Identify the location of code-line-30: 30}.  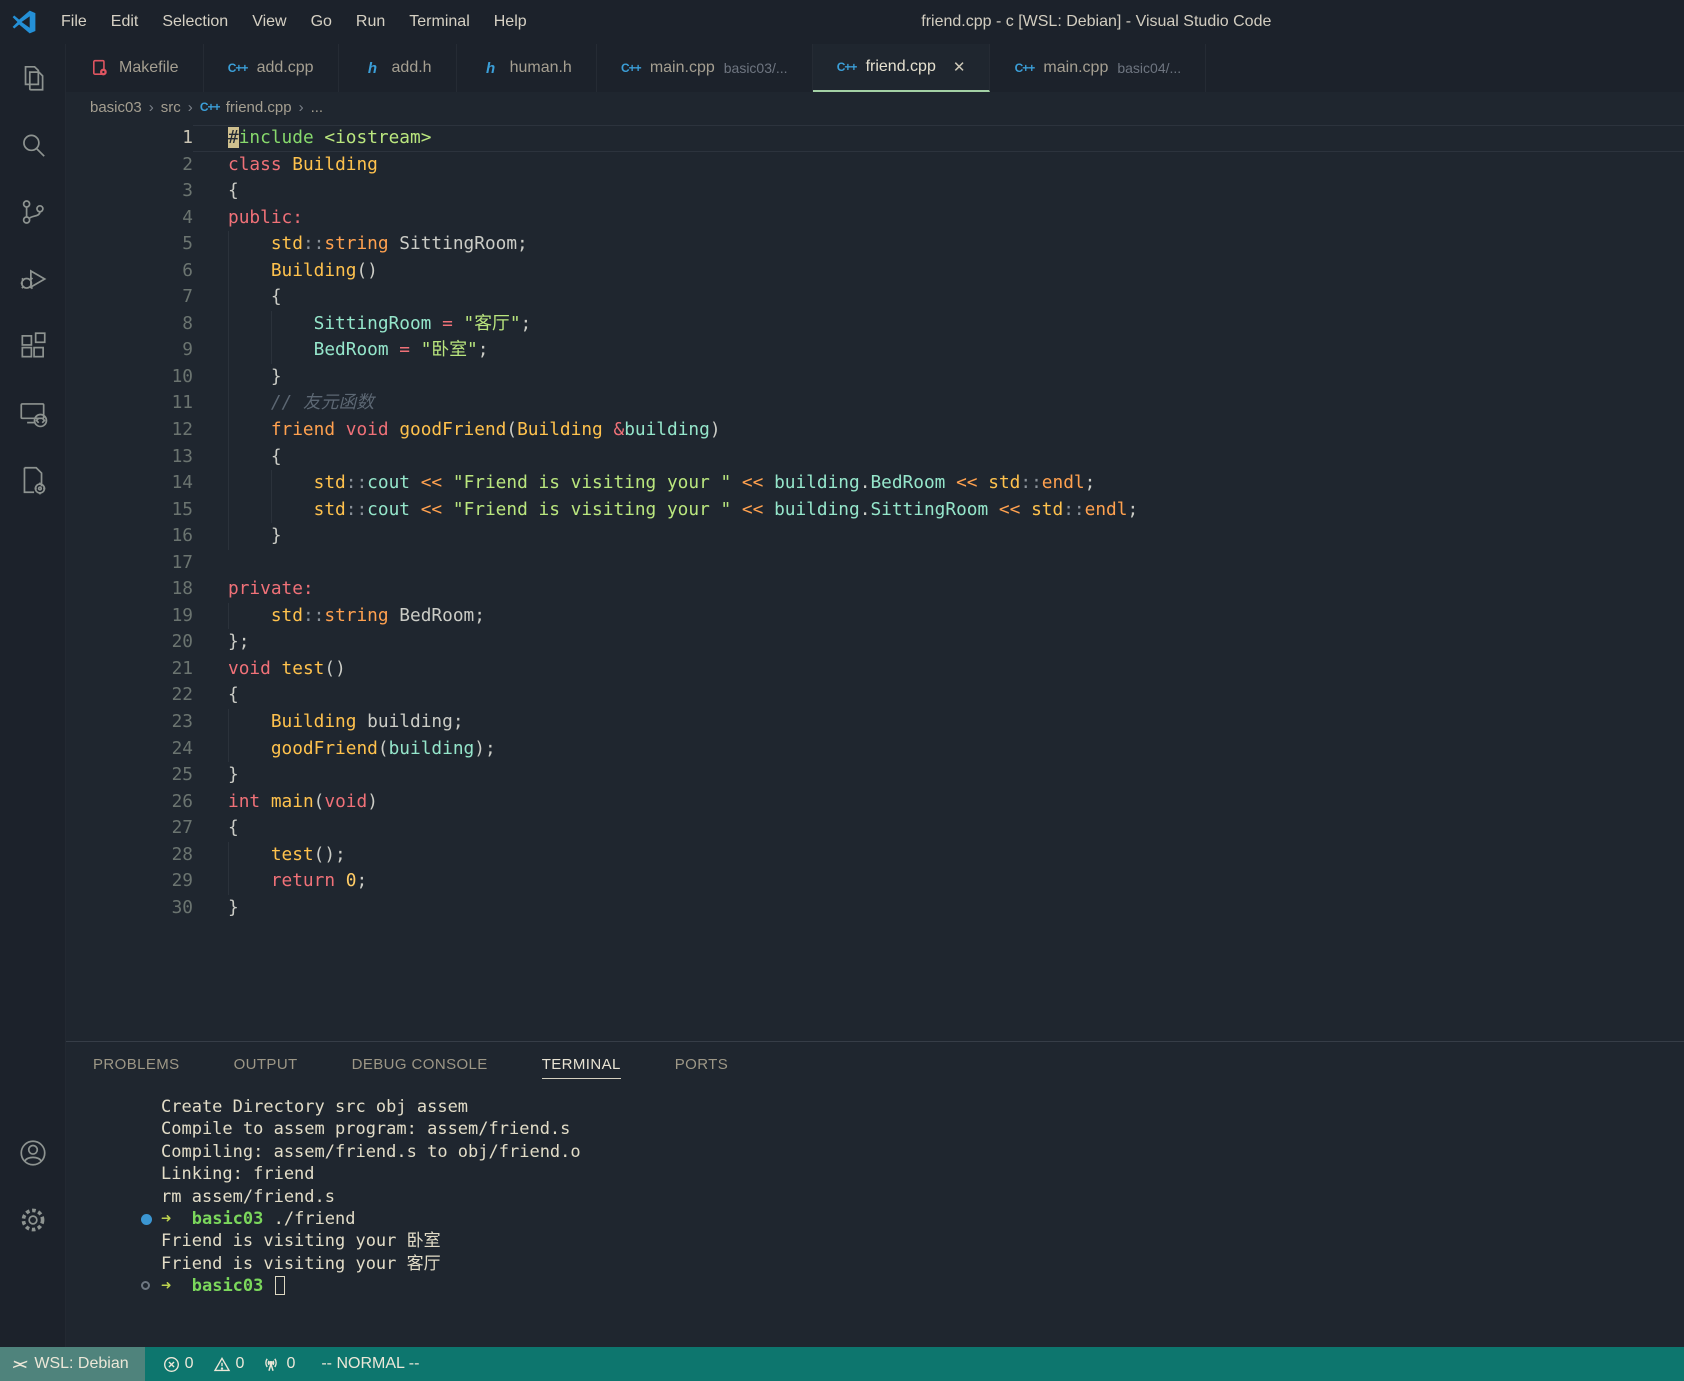
(875, 908).